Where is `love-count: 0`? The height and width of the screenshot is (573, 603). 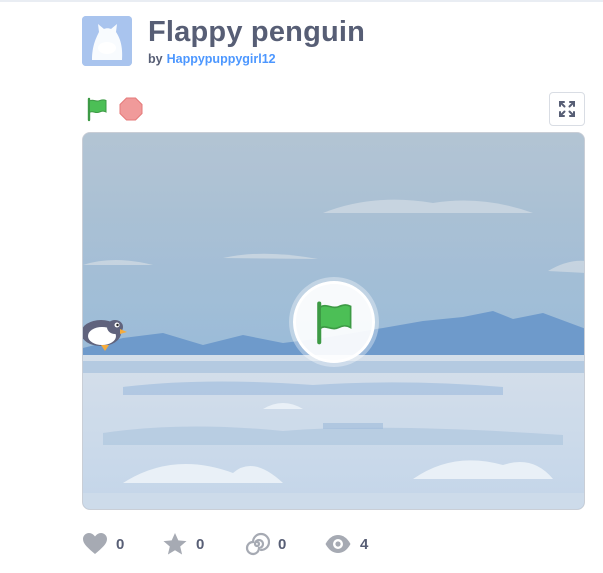
love-count: 0 is located at coordinates (120, 544).